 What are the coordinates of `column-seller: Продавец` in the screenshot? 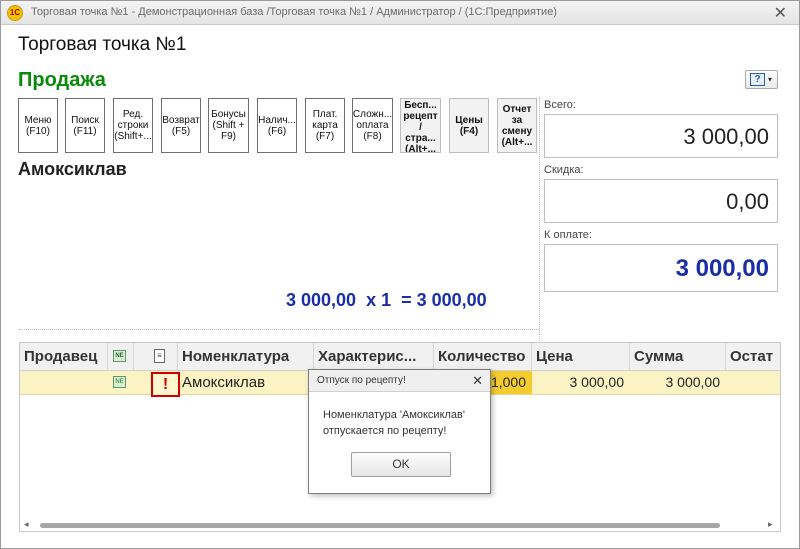 It's located at (64, 357).